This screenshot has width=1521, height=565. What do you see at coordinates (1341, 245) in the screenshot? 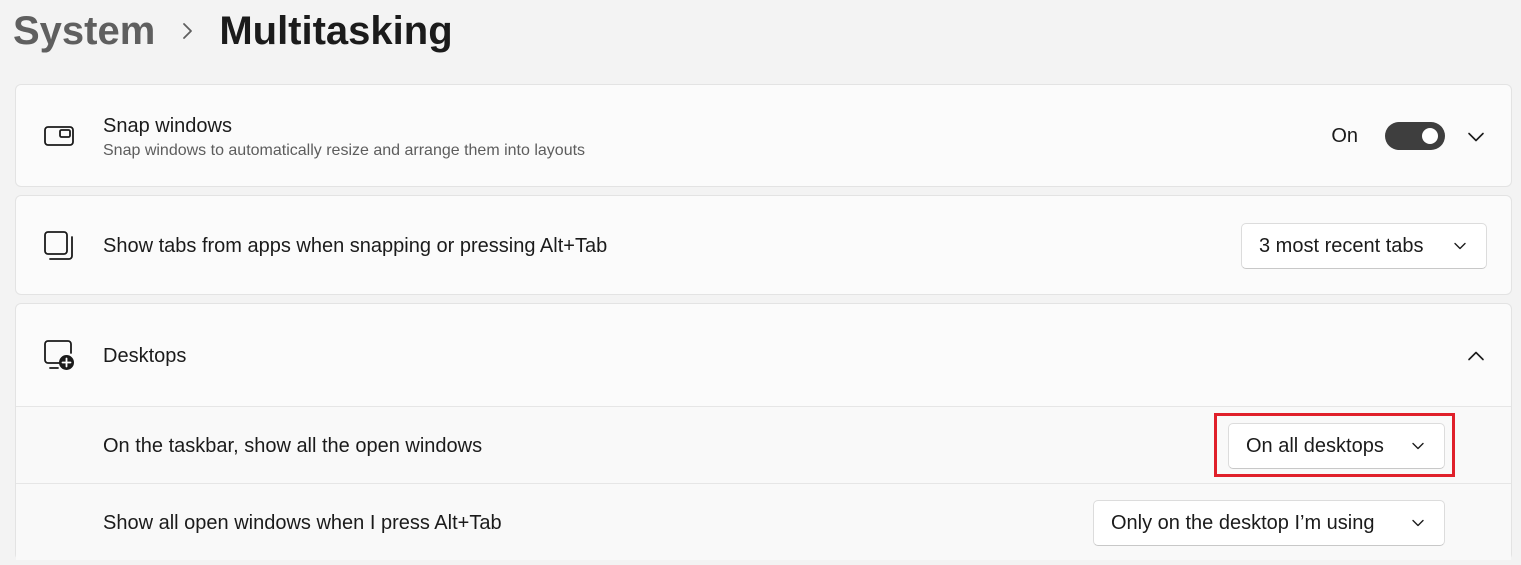
I see `show-tabs-selected: 3 most recent tabs` at bounding box center [1341, 245].